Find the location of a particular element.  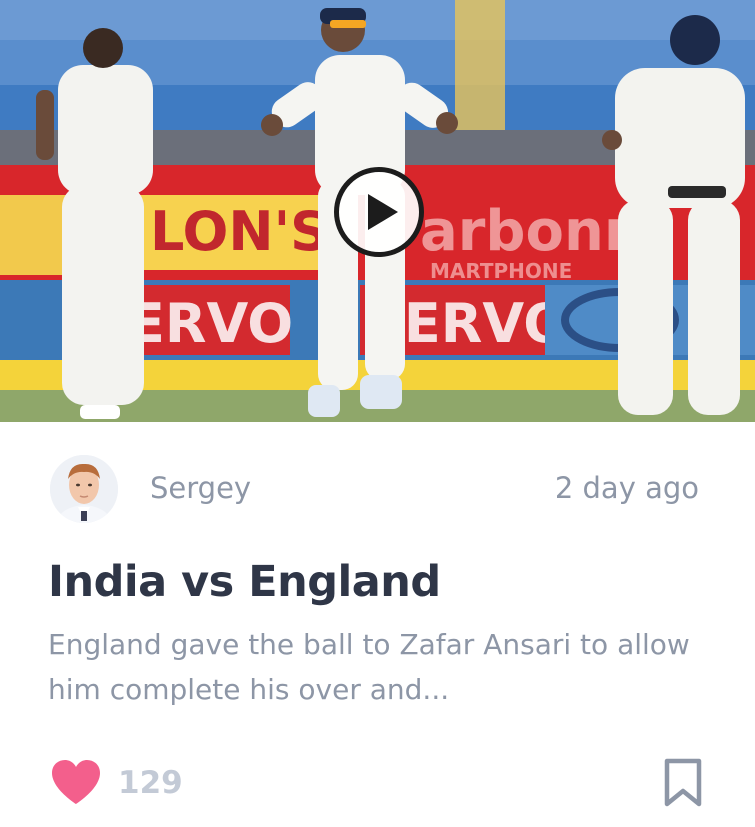

bookmark-icon is located at coordinates (683, 782).